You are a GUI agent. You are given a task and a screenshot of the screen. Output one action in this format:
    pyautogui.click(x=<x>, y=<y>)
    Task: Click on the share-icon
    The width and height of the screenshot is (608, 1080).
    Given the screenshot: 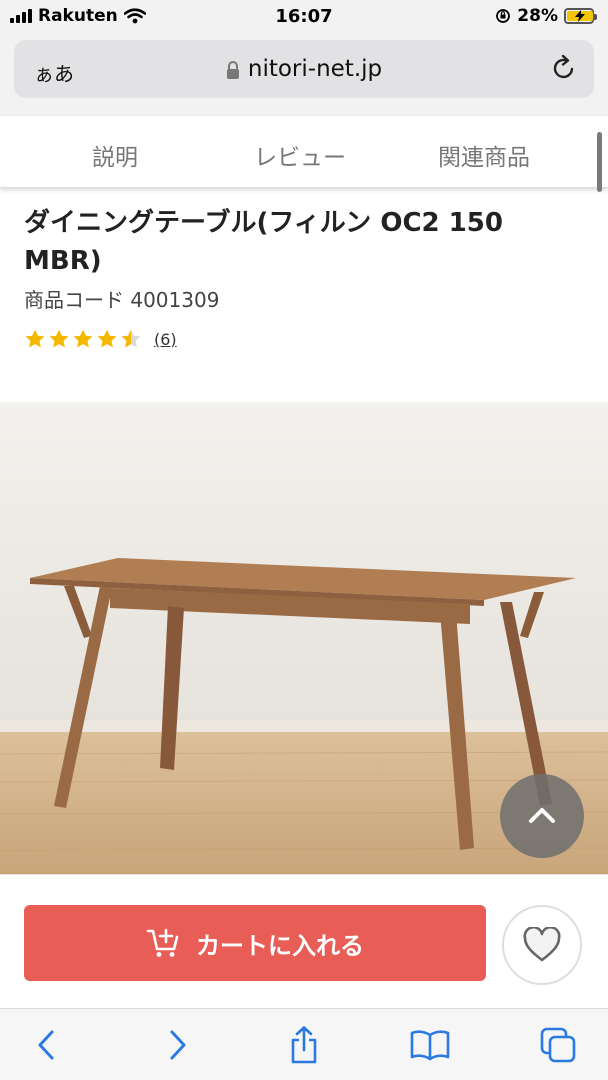 What is the action you would take?
    pyautogui.click(x=304, y=1045)
    